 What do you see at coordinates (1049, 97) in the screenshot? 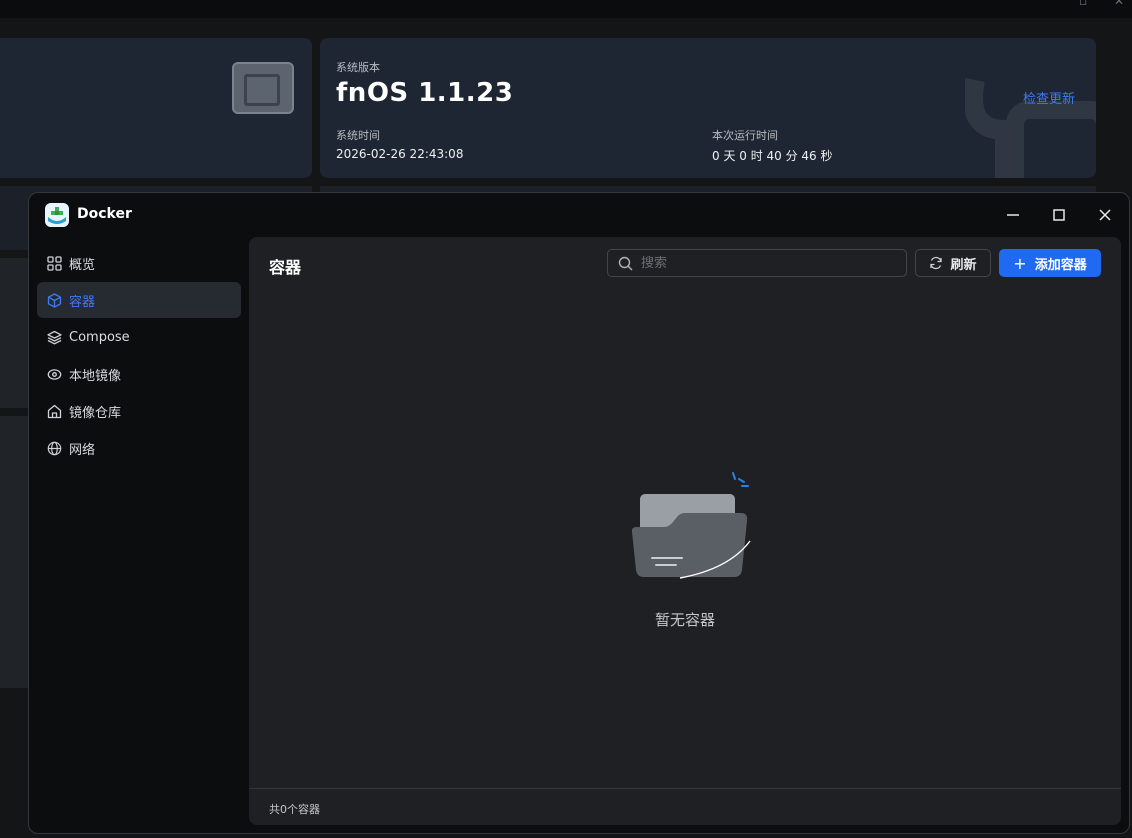
I see `check-update-link: 检查更新` at bounding box center [1049, 97].